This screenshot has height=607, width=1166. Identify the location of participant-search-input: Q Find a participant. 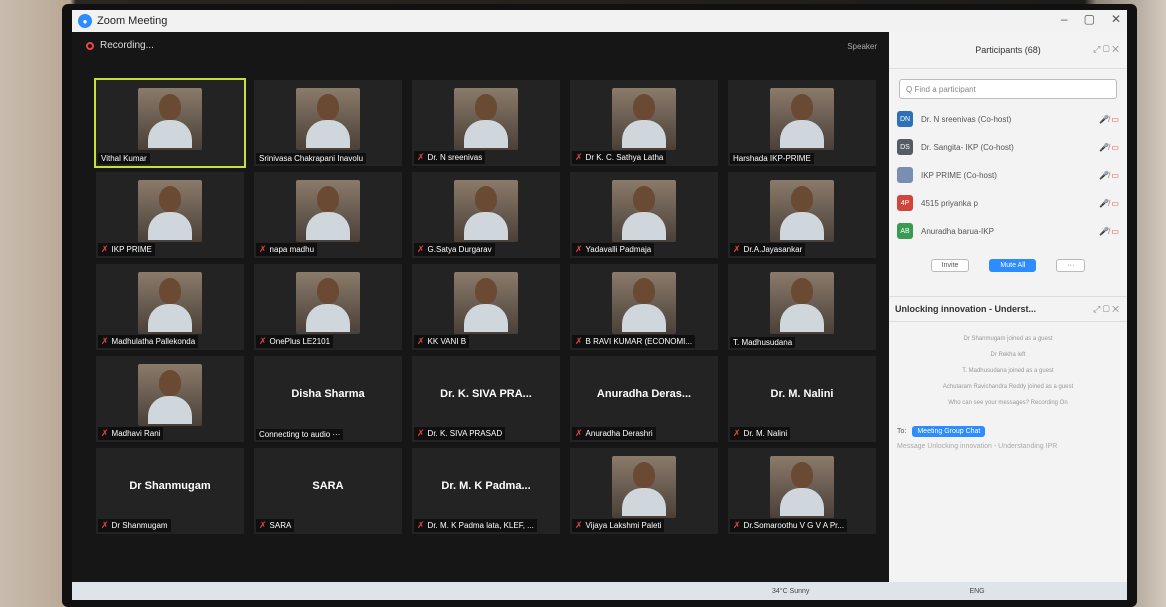
(1008, 89).